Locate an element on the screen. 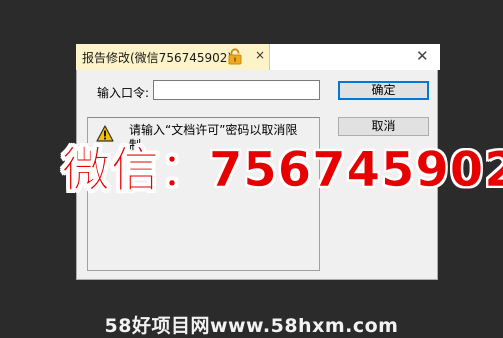  contact-watermark: 微信：756745902 is located at coordinates (282, 170).